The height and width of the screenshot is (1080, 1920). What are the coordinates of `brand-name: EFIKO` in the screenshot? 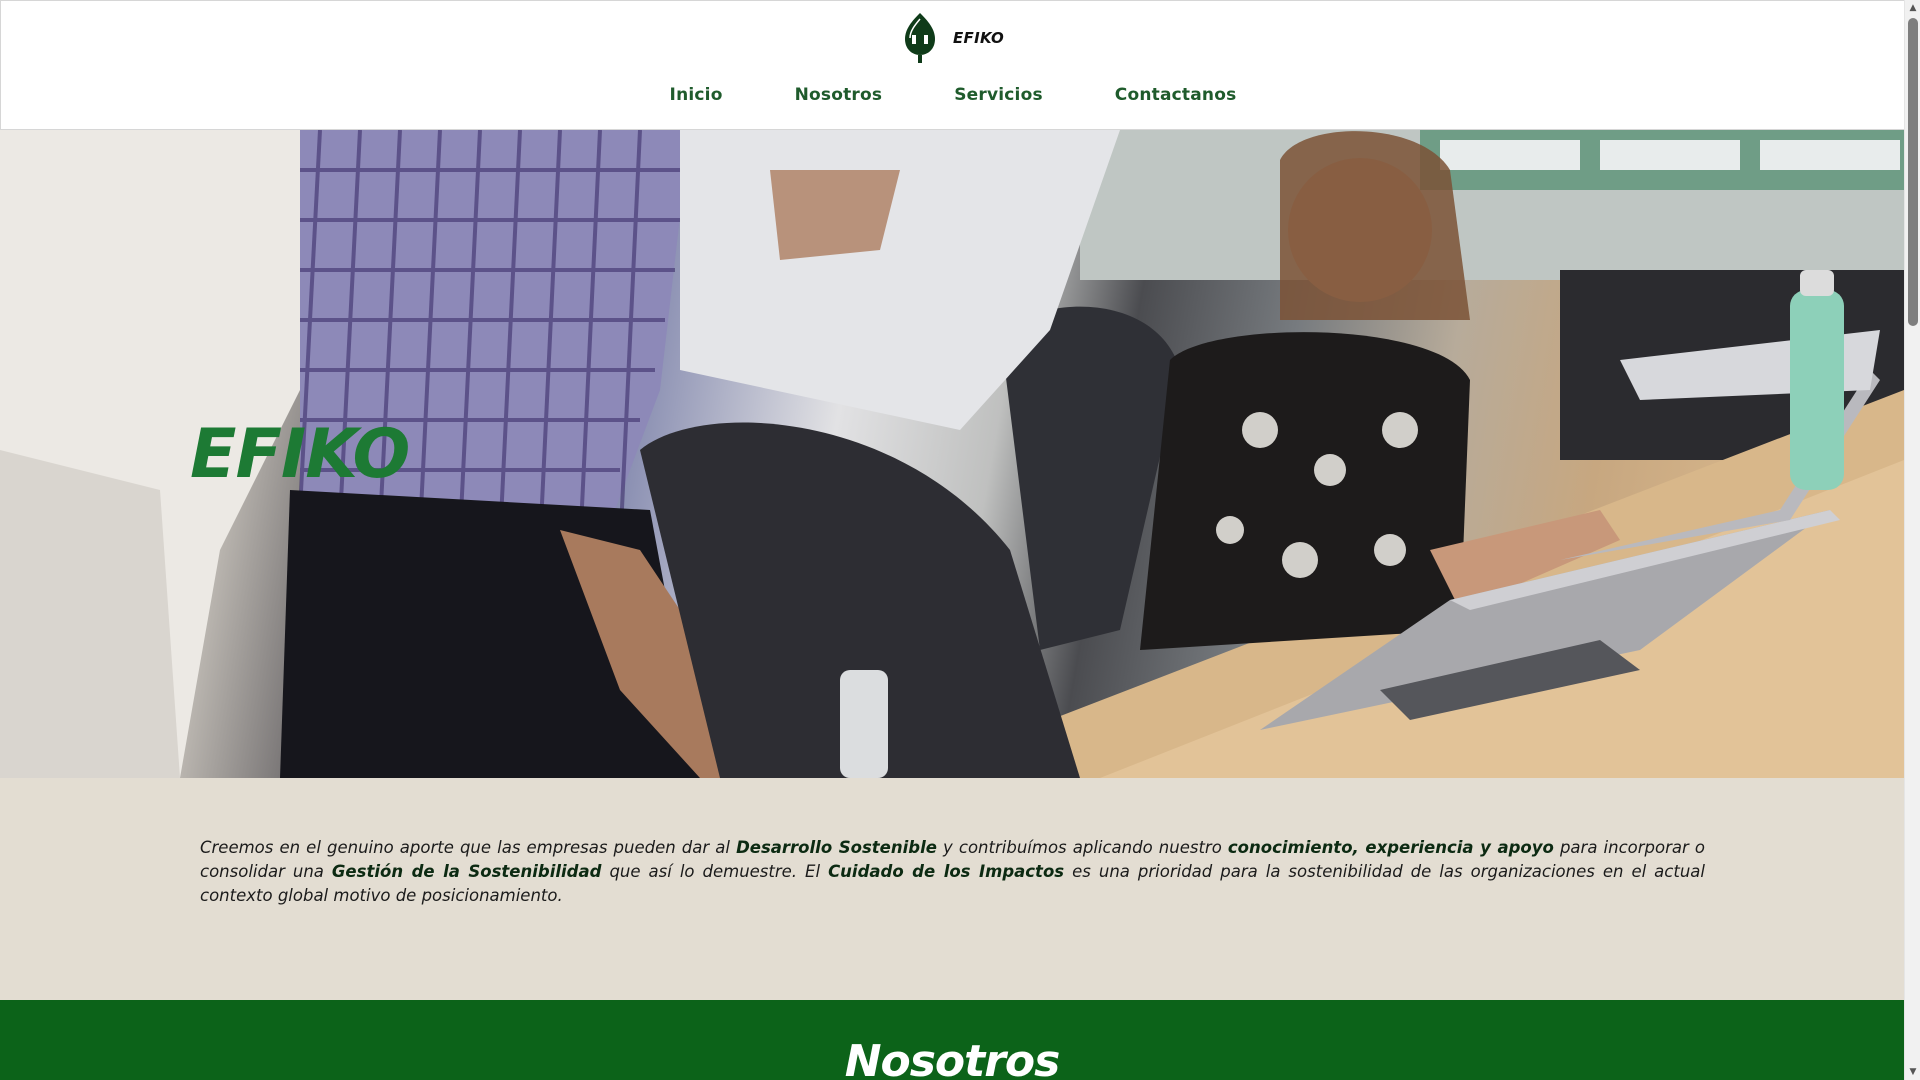 It's located at (978, 38).